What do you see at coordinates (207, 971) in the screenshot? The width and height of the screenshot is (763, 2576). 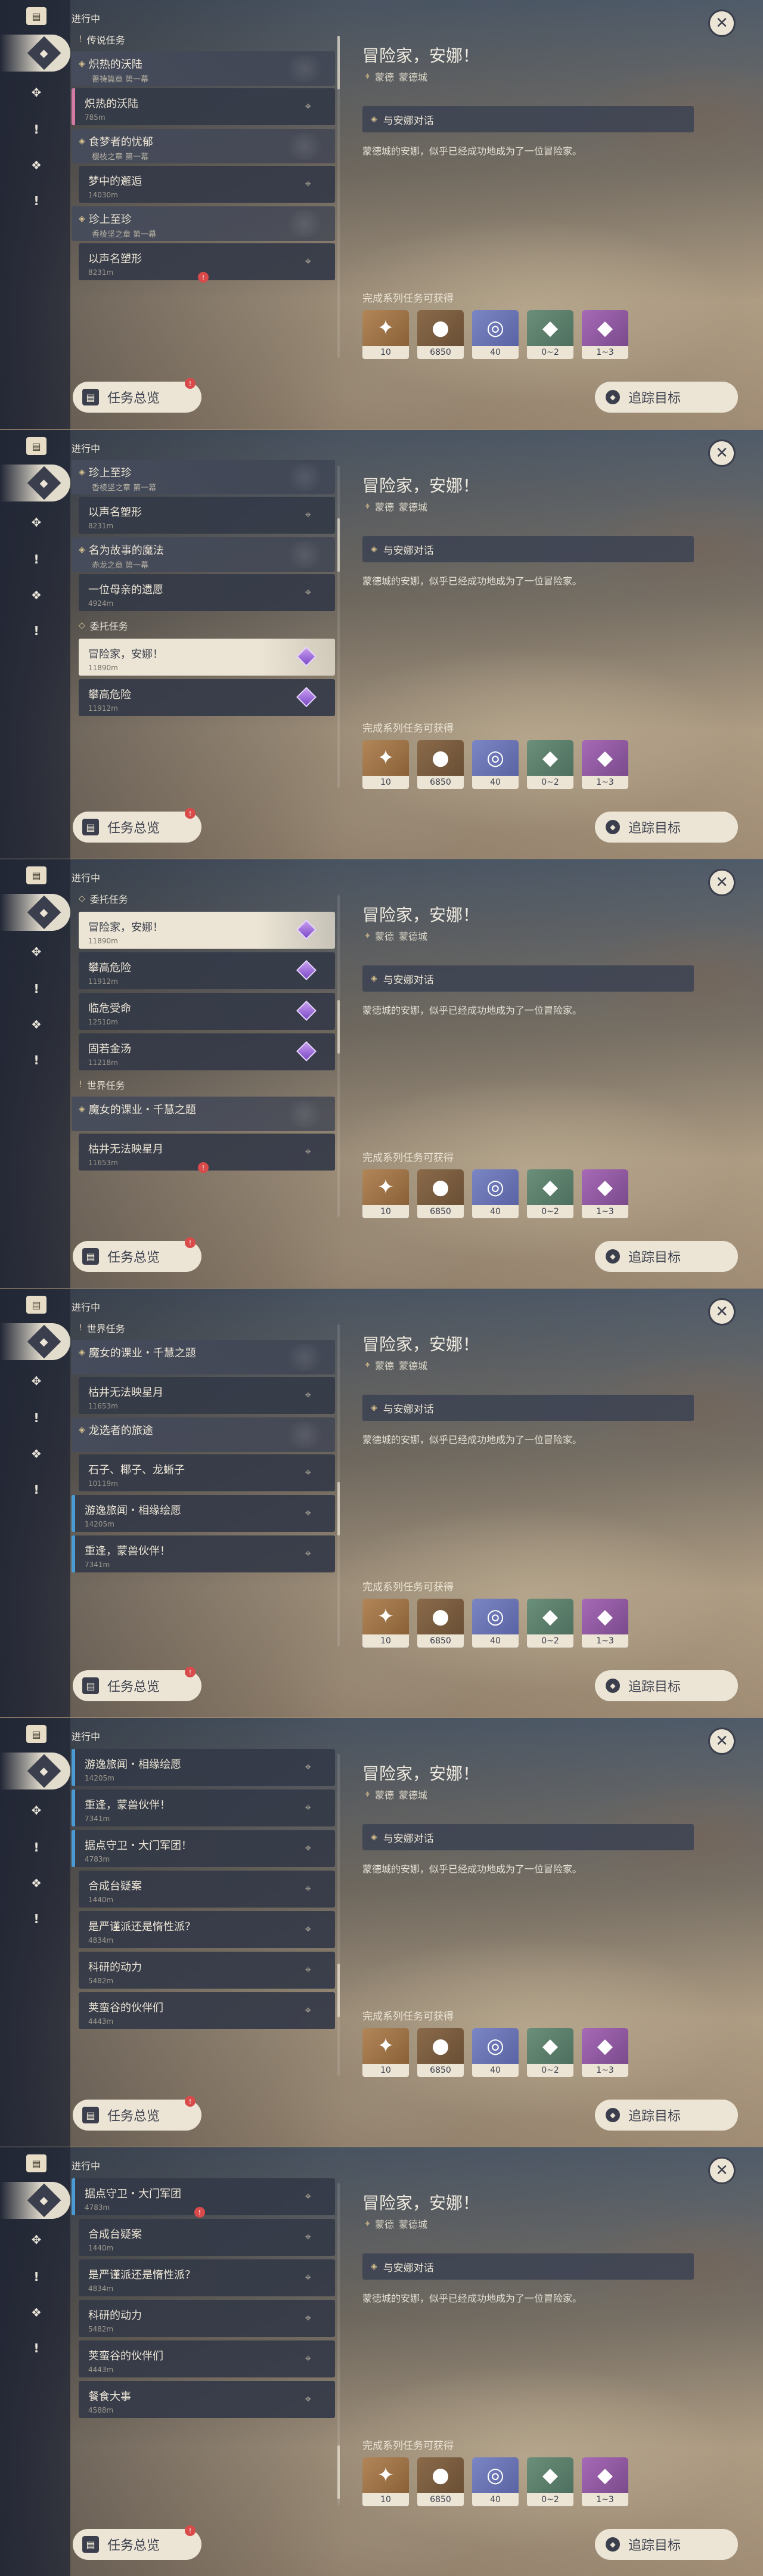 I see `quest-item: 攀高危险 11912m` at bounding box center [207, 971].